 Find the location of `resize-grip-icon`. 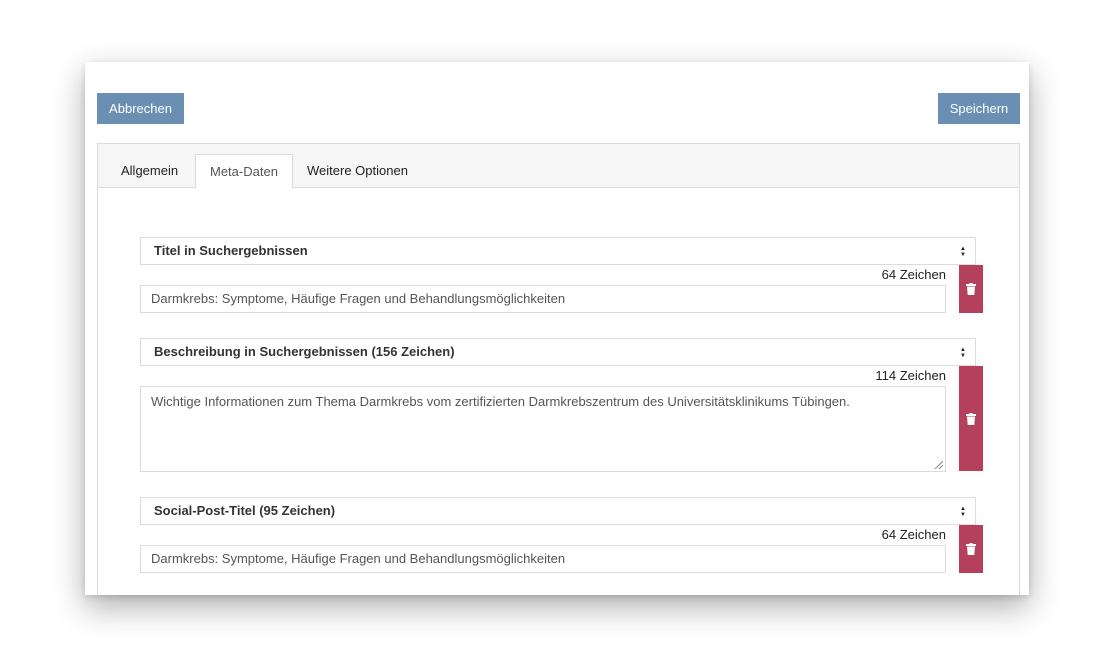

resize-grip-icon is located at coordinates (938, 464).